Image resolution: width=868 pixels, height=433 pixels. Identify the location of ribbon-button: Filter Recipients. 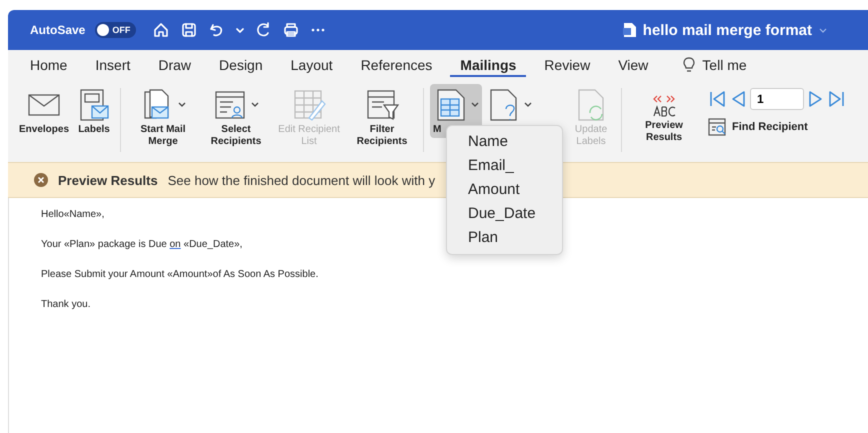
(382, 117).